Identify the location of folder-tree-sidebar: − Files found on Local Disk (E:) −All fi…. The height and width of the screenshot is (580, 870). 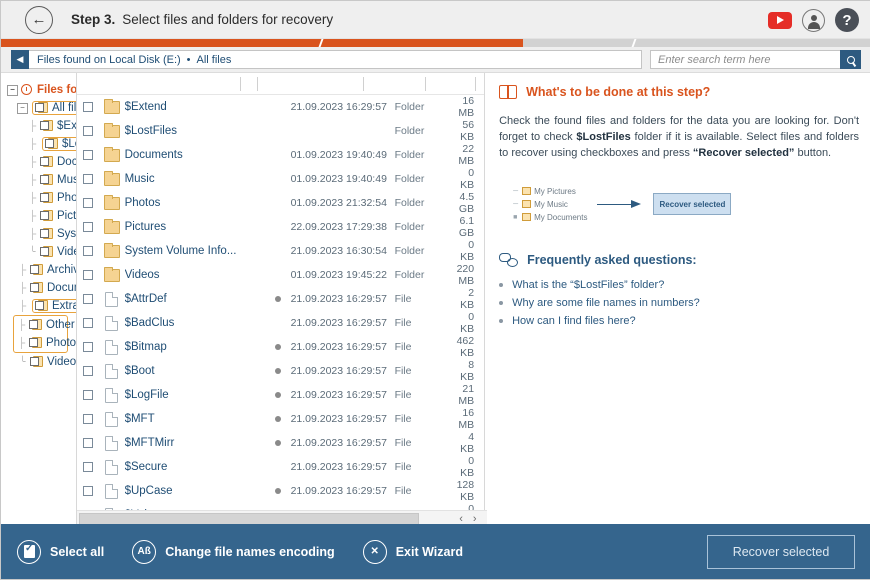
(39, 299).